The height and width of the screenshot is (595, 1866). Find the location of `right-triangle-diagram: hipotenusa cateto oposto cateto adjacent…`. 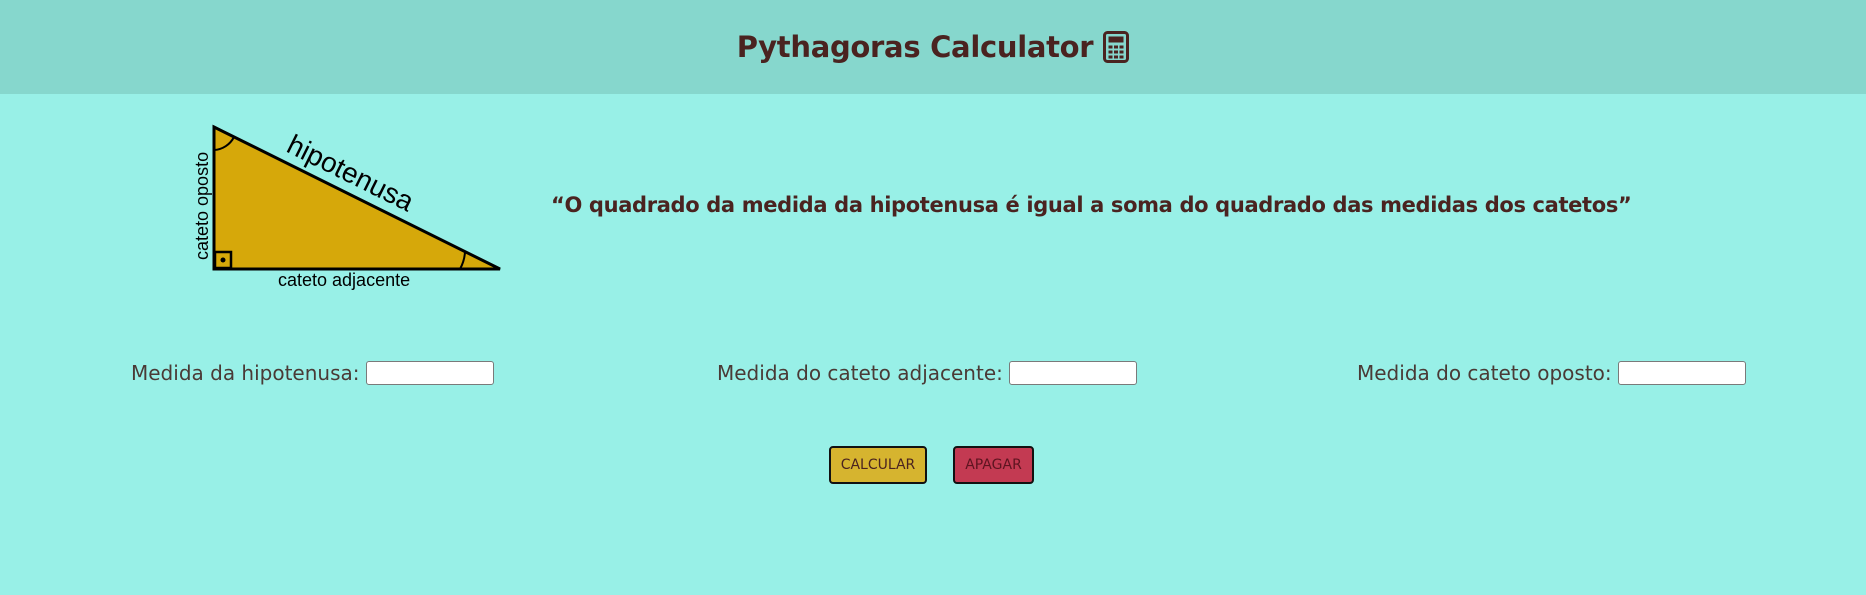

right-triangle-diagram: hipotenusa cateto oposto cateto adjacent… is located at coordinates (346, 207).